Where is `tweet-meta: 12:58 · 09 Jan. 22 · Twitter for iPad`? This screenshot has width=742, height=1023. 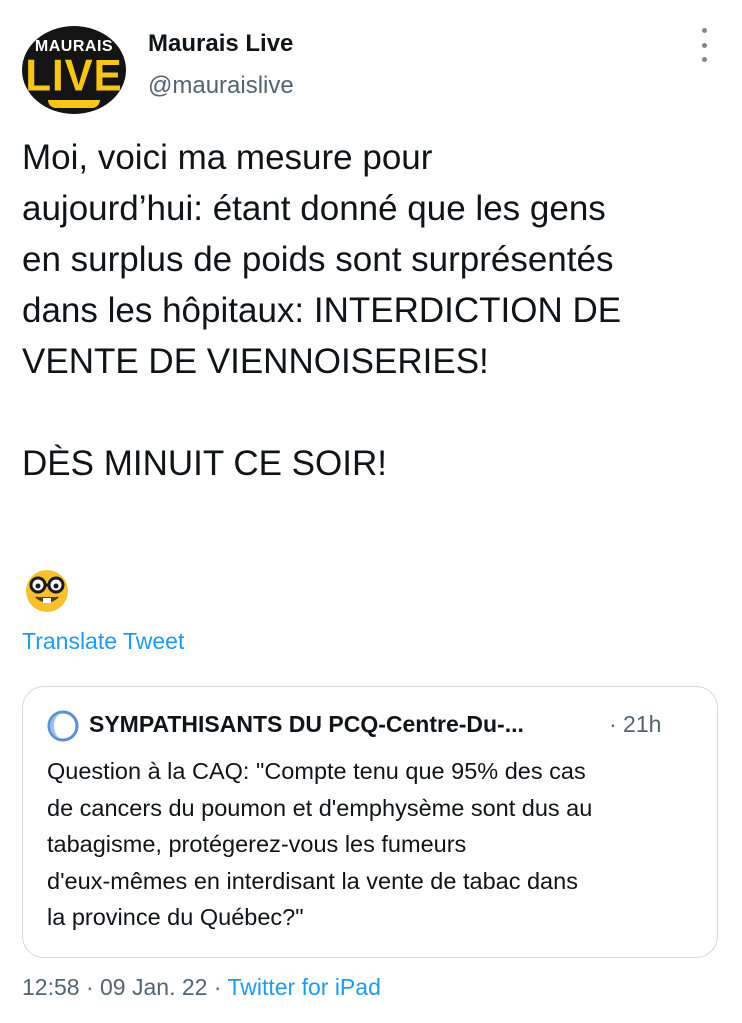 tweet-meta: 12:58 · 09 Jan. 22 · Twitter for iPad is located at coordinates (201, 987).